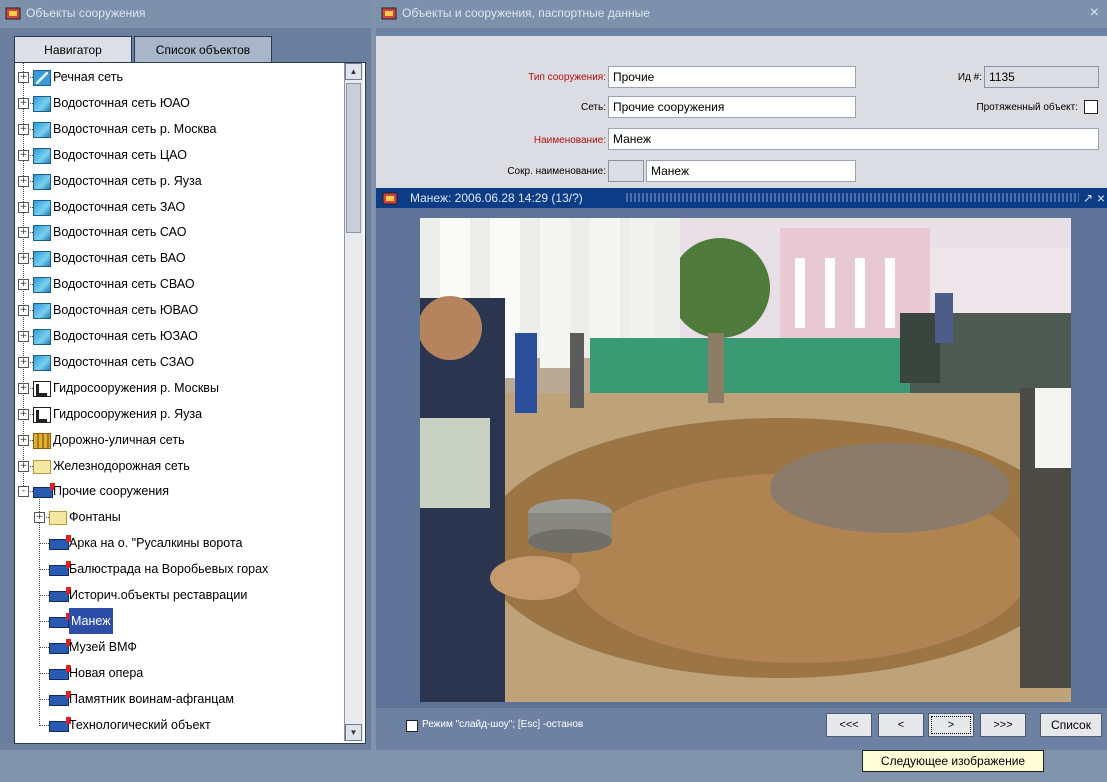 The width and height of the screenshot is (1107, 782). What do you see at coordinates (180, 491) in the screenshot?
I see `tree-item: - Прочие сооружения` at bounding box center [180, 491].